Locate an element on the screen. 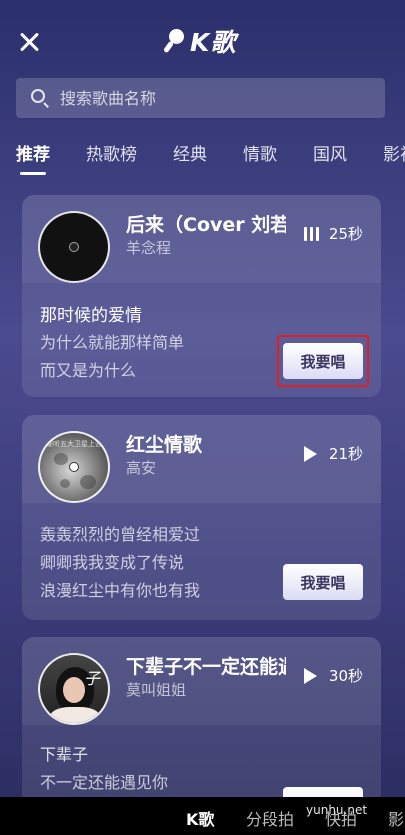 The width and height of the screenshot is (405, 835). lyric-line: 为什么就能那样简单 is located at coordinates (112, 342).